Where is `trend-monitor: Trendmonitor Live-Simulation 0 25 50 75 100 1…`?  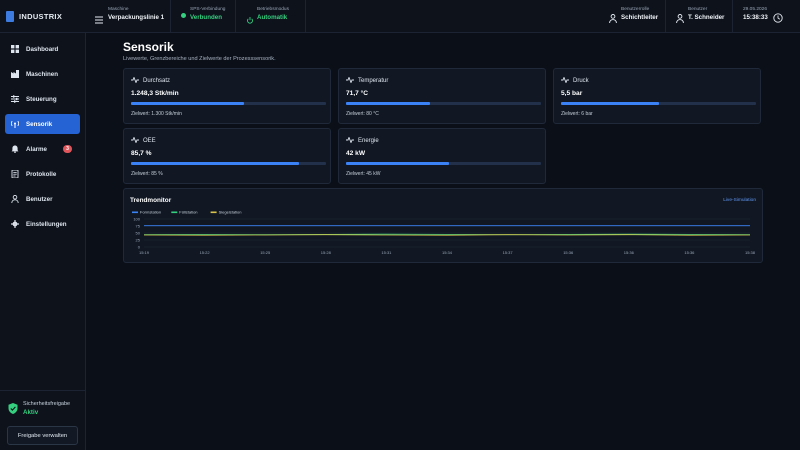 trend-monitor: Trendmonitor Live-Simulation 0 25 50 75 100 1… is located at coordinates (443, 225).